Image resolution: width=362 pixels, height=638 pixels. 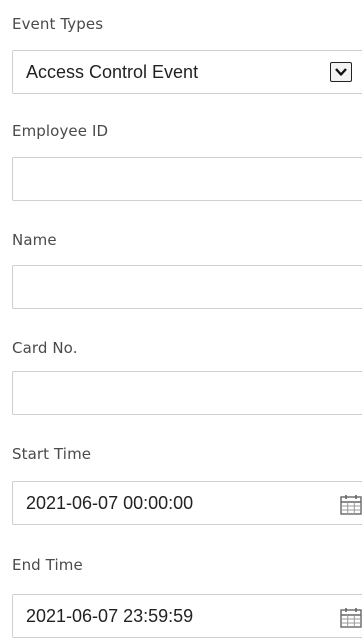 I want to click on start-time-value: 2021-06-07 00:00:00, so click(x=110, y=503).